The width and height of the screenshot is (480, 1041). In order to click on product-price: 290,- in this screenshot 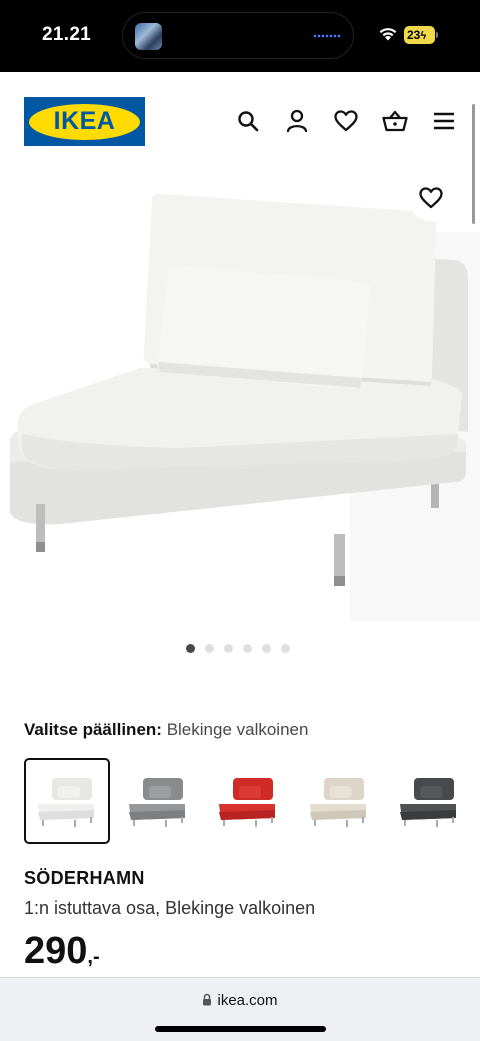, I will do `click(62, 951)`.